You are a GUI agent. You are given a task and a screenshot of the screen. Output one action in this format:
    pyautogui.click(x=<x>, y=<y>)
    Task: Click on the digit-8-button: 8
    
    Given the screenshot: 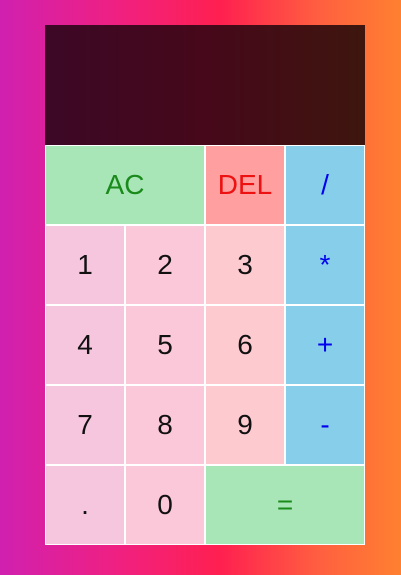 What is the action you would take?
    pyautogui.click(x=165, y=425)
    